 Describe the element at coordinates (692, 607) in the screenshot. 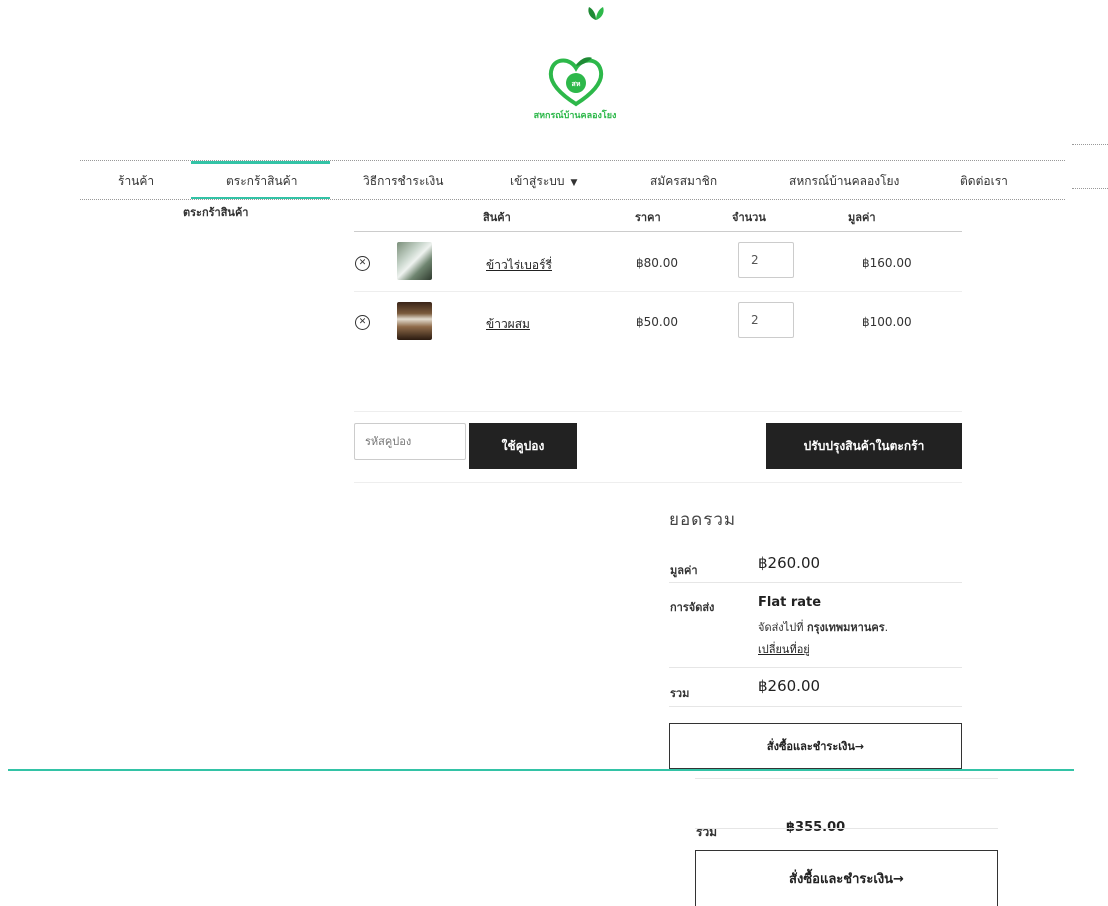

I see `shipping-label: การจัดส่ง` at that location.